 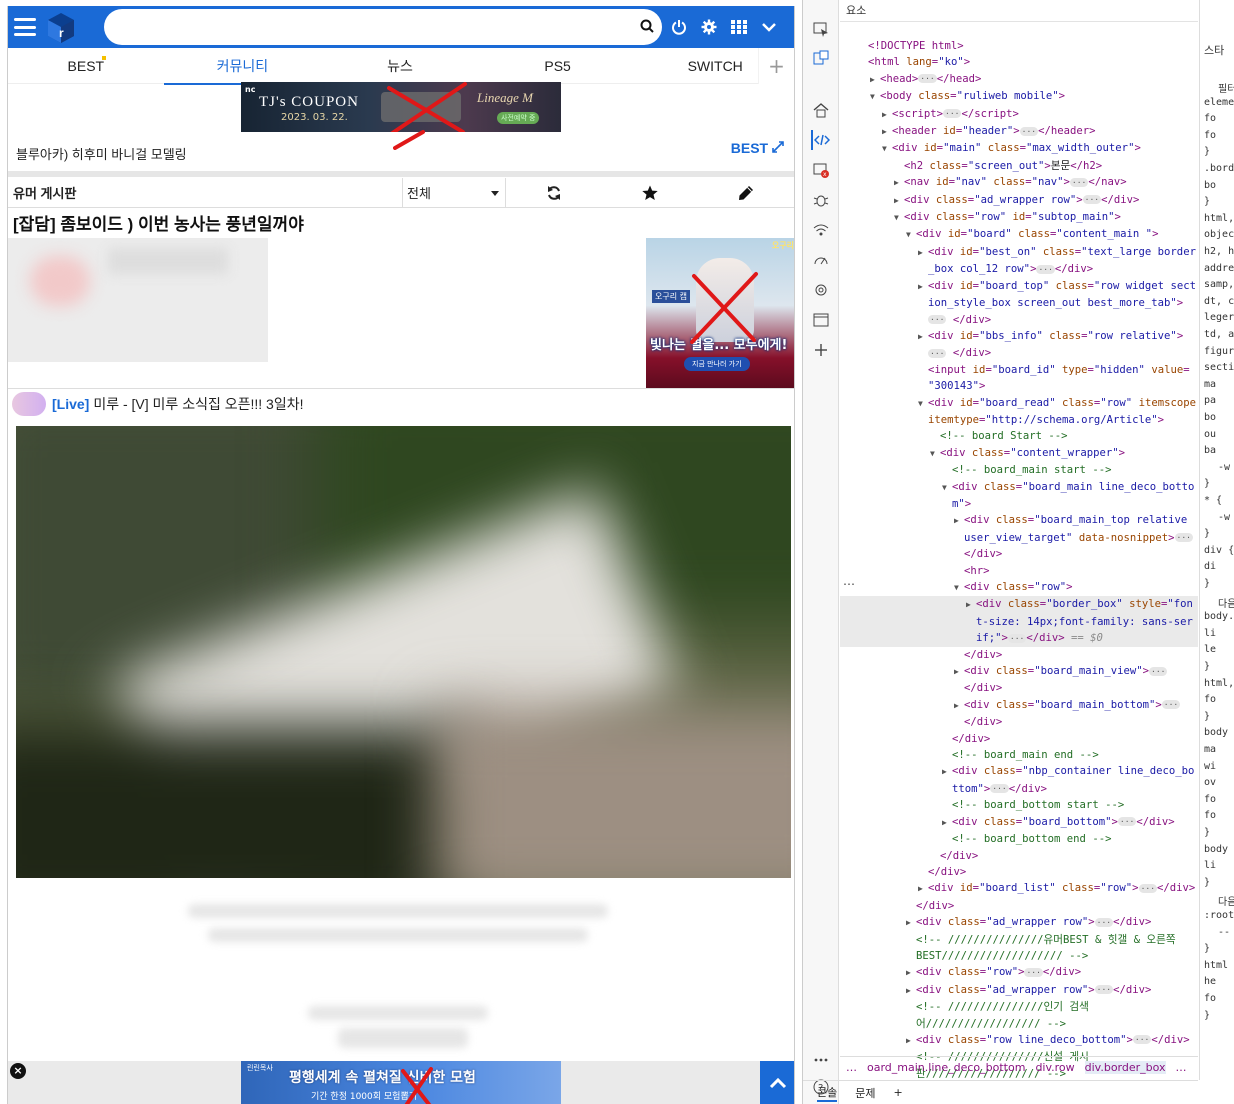 What do you see at coordinates (1019, 822) in the screenshot?
I see `dom-node-line: ▶ <div class="board_bottom"> ··· </div>` at bounding box center [1019, 822].